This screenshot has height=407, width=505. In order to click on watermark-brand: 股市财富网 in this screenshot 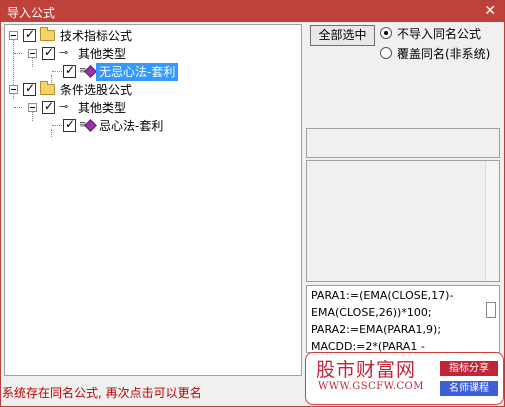, I will do `click(366, 370)`.